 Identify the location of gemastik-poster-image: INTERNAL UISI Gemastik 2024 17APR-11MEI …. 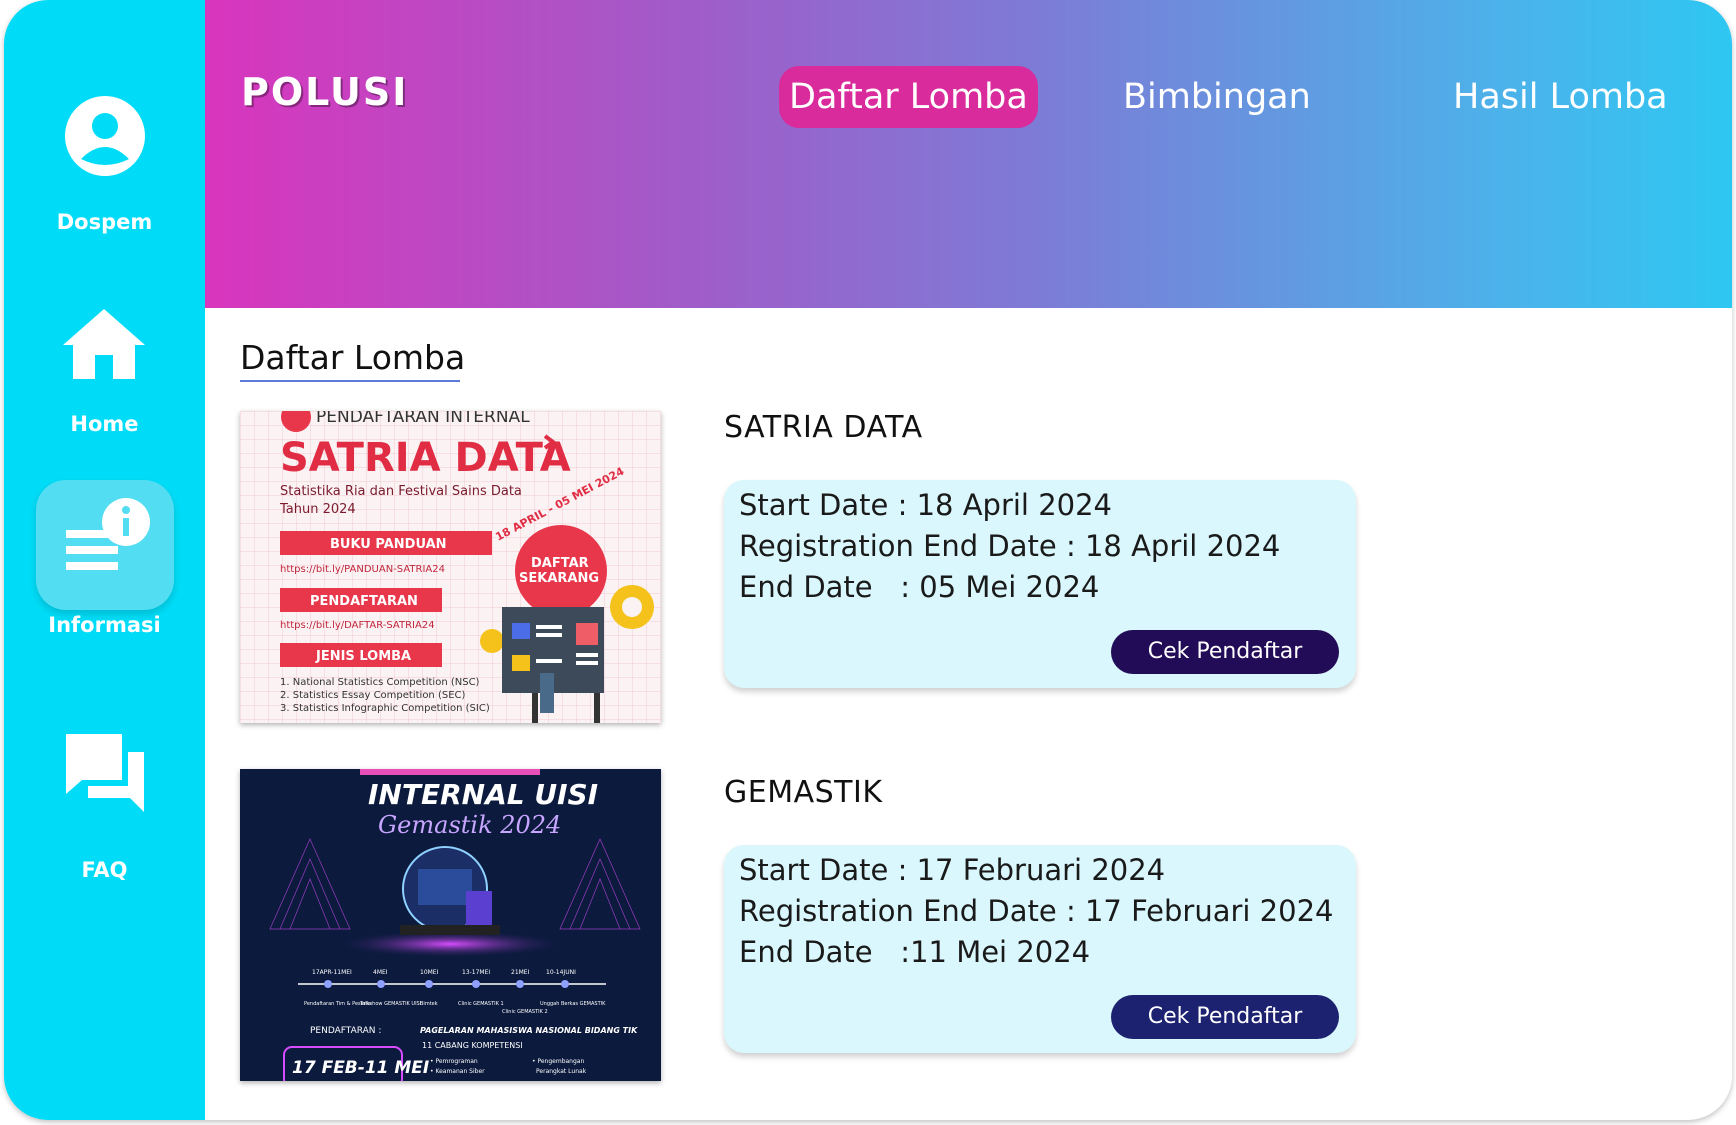
(450, 925).